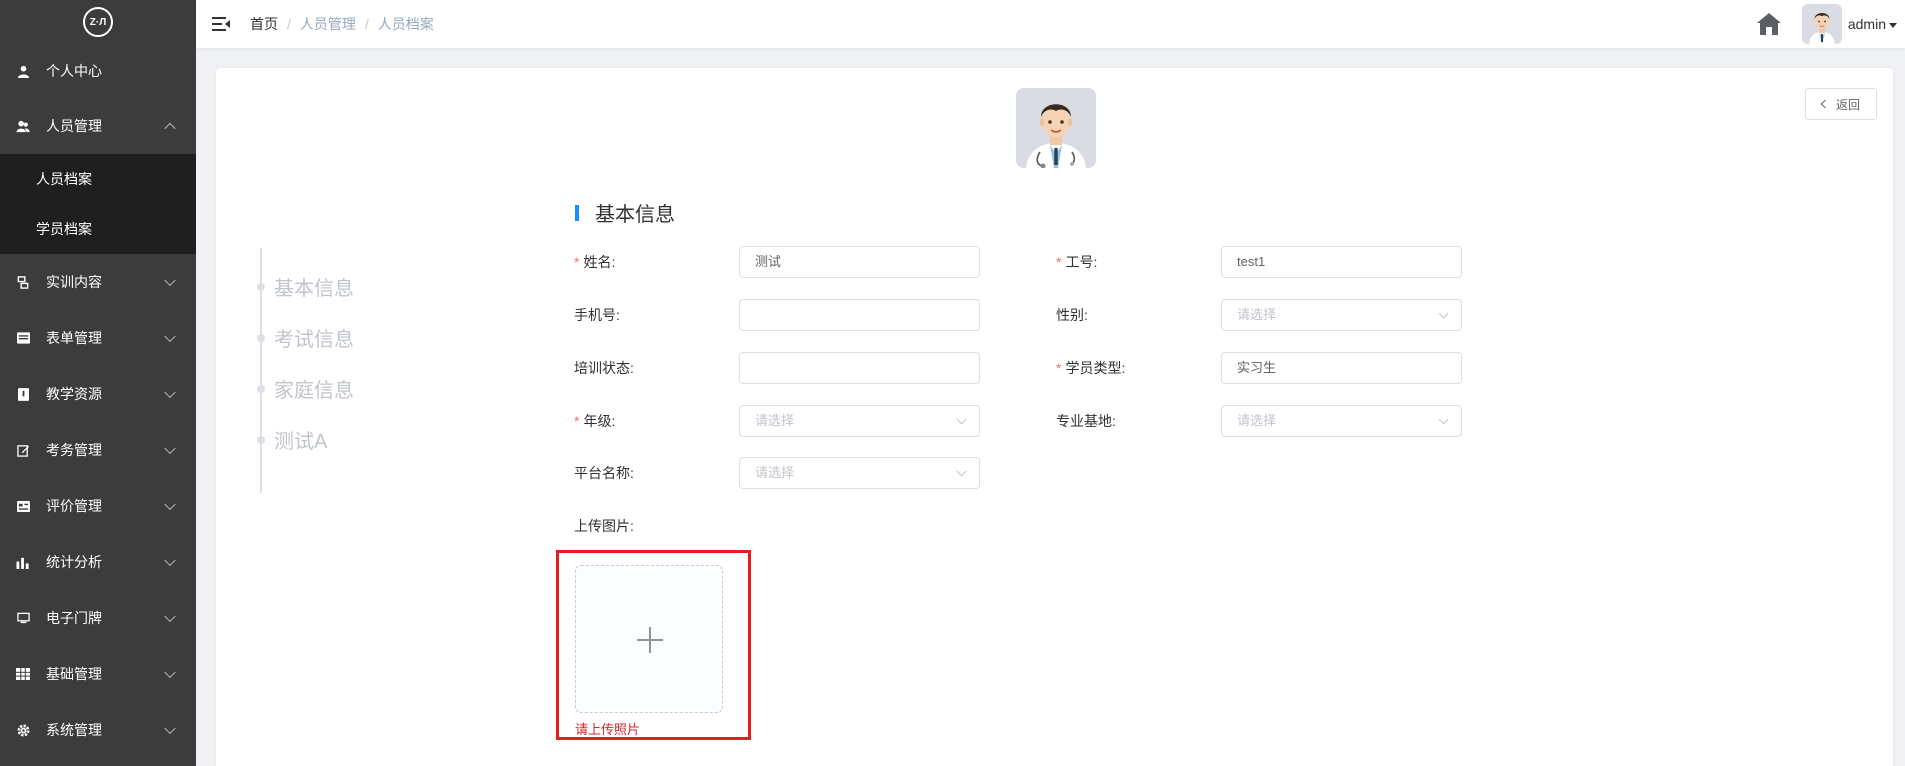 The image size is (1905, 766). I want to click on sidebar-item-label: 电子门牌, so click(74, 618).